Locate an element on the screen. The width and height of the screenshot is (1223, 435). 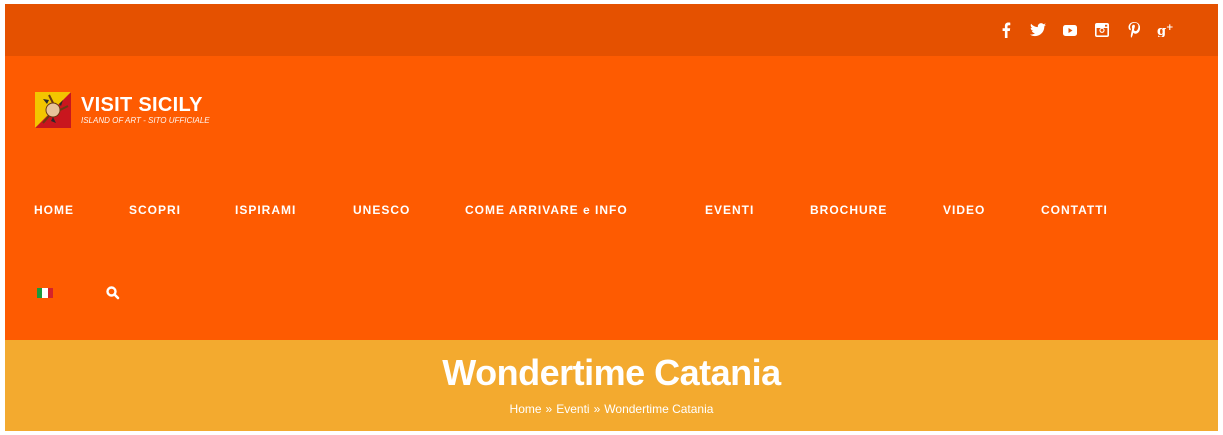
page-title: Wondertime Catania is located at coordinates (611, 372).